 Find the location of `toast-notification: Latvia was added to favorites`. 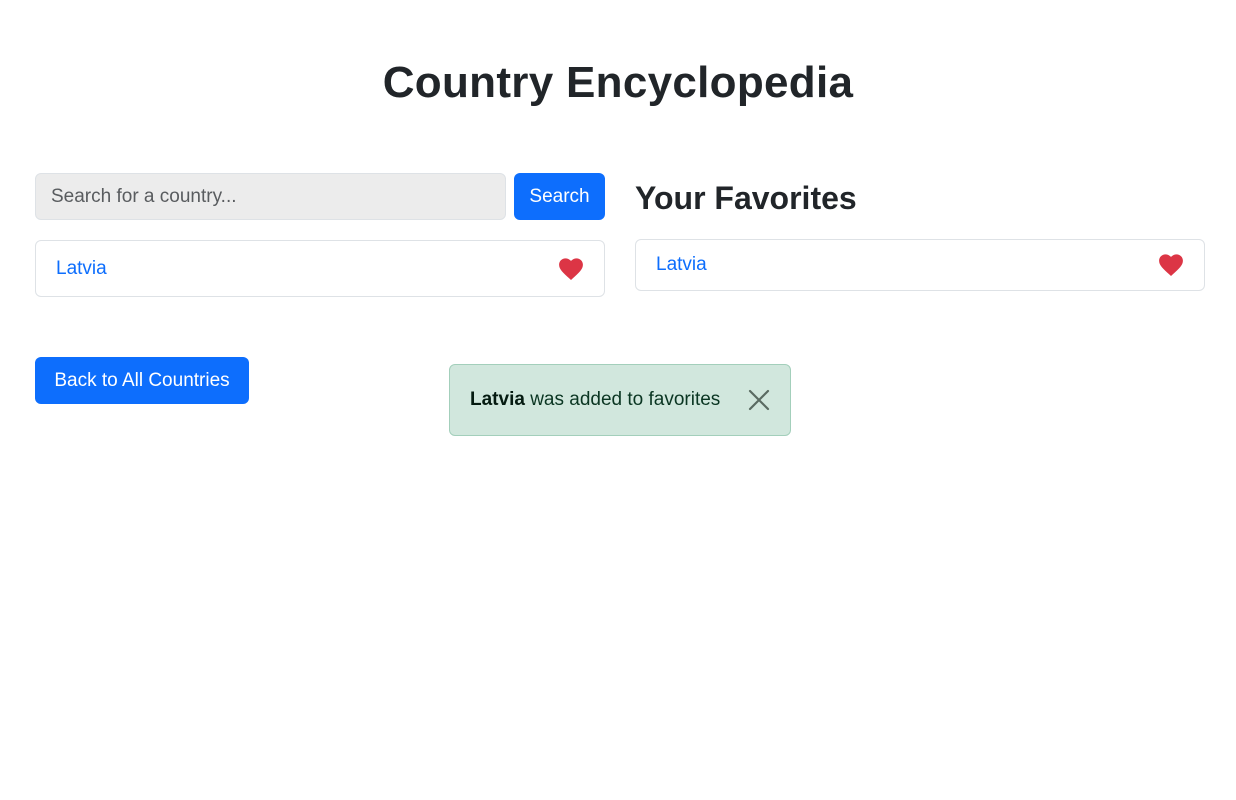

toast-notification: Latvia was added to favorites is located at coordinates (620, 400).